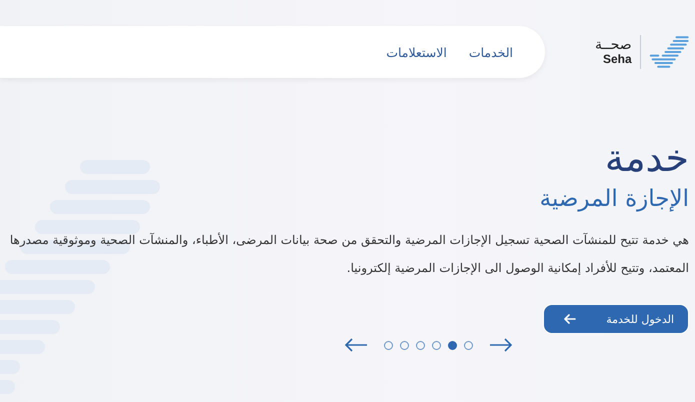  What do you see at coordinates (613, 46) in the screenshot?
I see `logo-arabic-text: صحــة` at bounding box center [613, 46].